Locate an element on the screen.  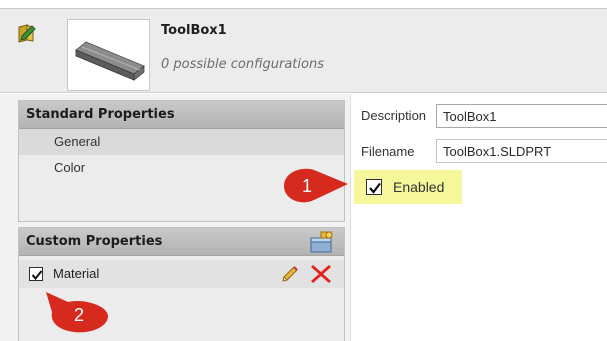
callout-1-number: 1 is located at coordinates (307, 186).